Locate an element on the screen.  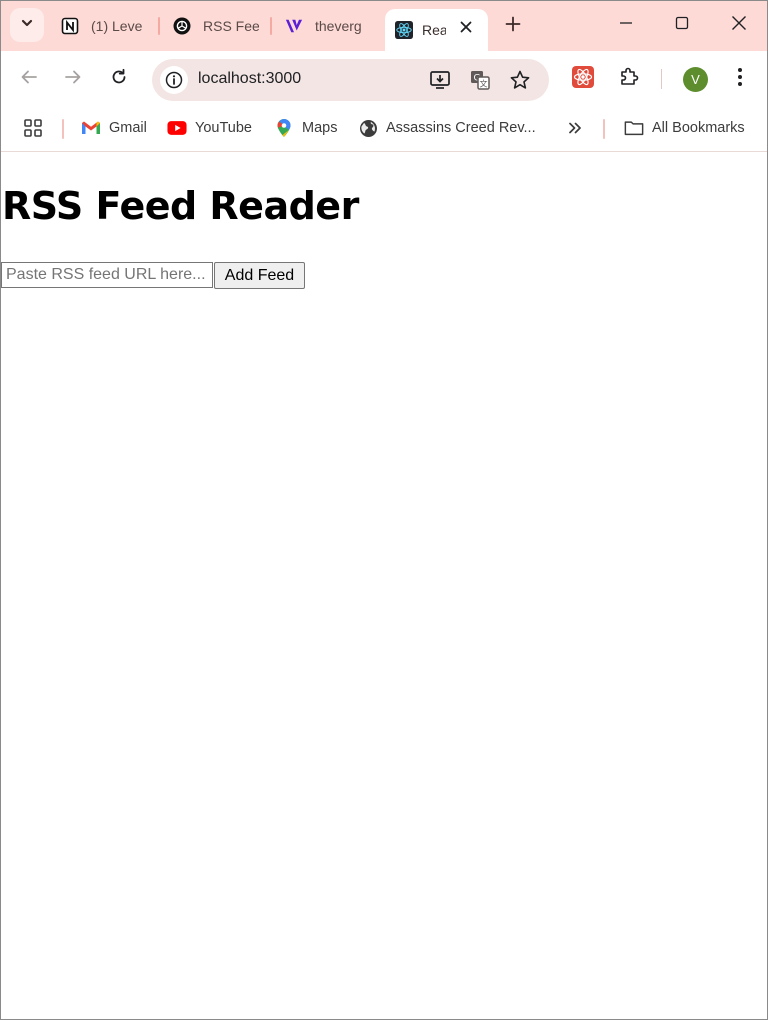
arrow-left-icon is located at coordinates (29, 79).